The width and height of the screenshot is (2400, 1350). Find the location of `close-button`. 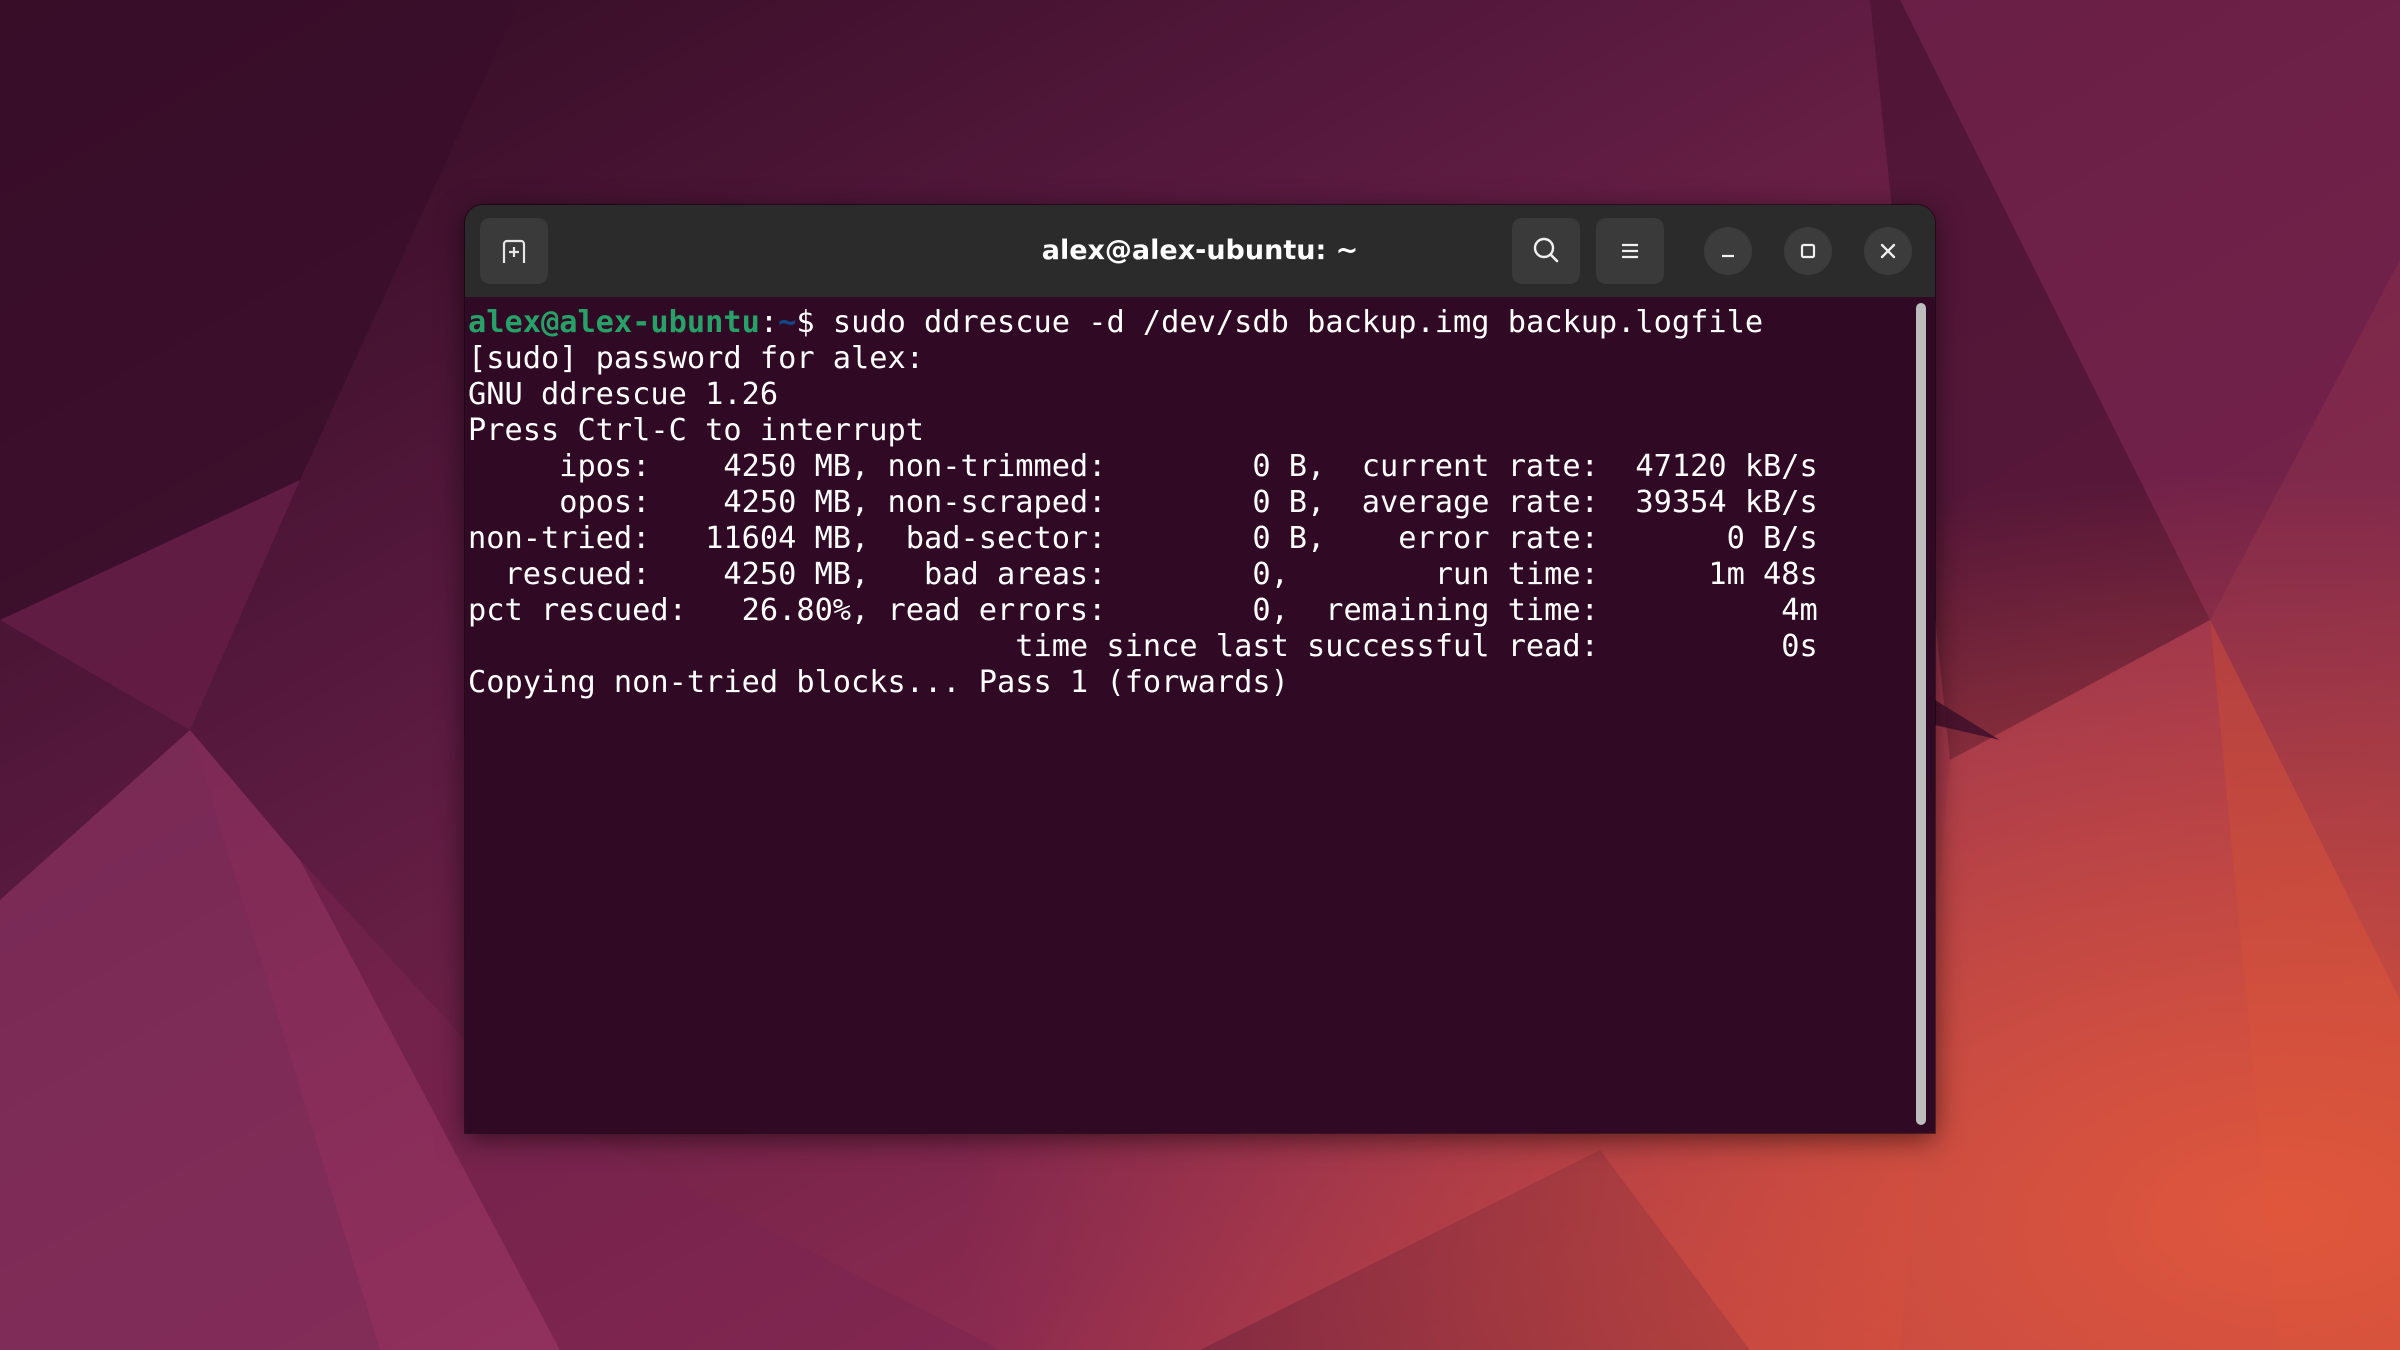

close-button is located at coordinates (1888, 251).